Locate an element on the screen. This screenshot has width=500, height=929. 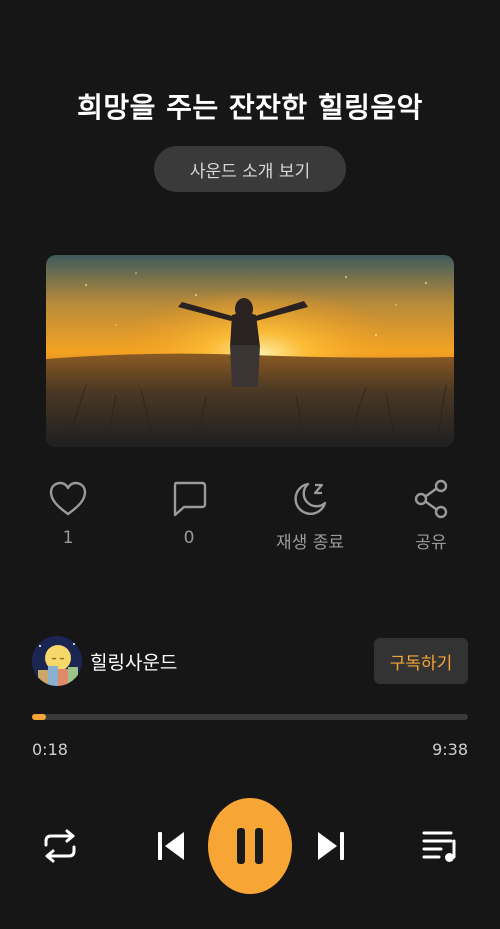
share-icon is located at coordinates (431, 499).